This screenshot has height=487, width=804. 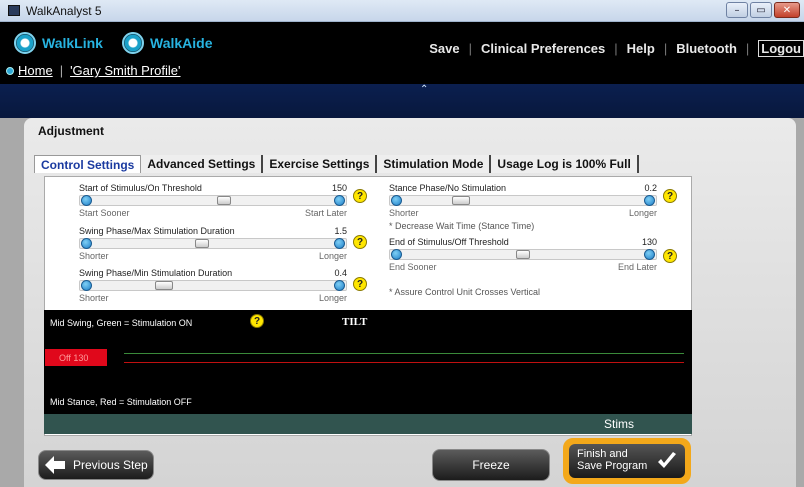 I want to click on breadcrumb-profile: 'Gary Smith Profile', so click(x=125, y=70).